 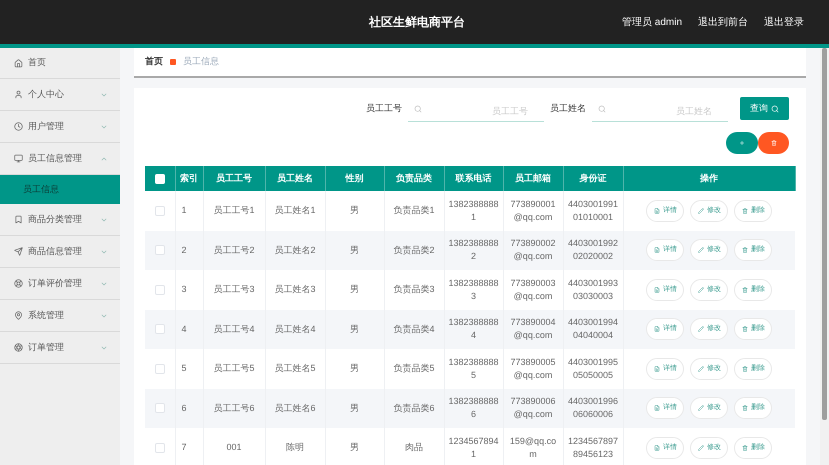 I want to click on table-cell: 陈明, so click(x=295, y=446).